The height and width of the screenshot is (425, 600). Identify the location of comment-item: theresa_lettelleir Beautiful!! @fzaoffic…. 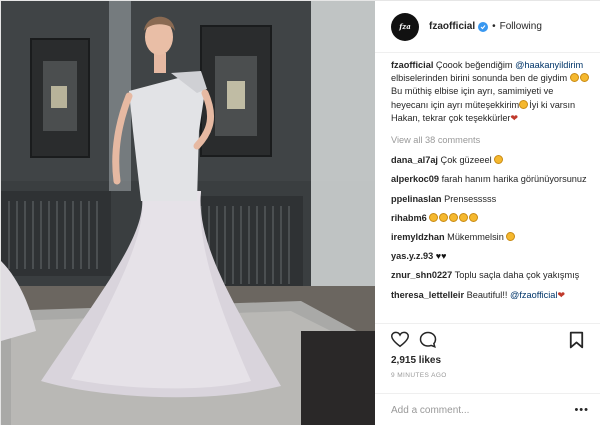
(491, 295).